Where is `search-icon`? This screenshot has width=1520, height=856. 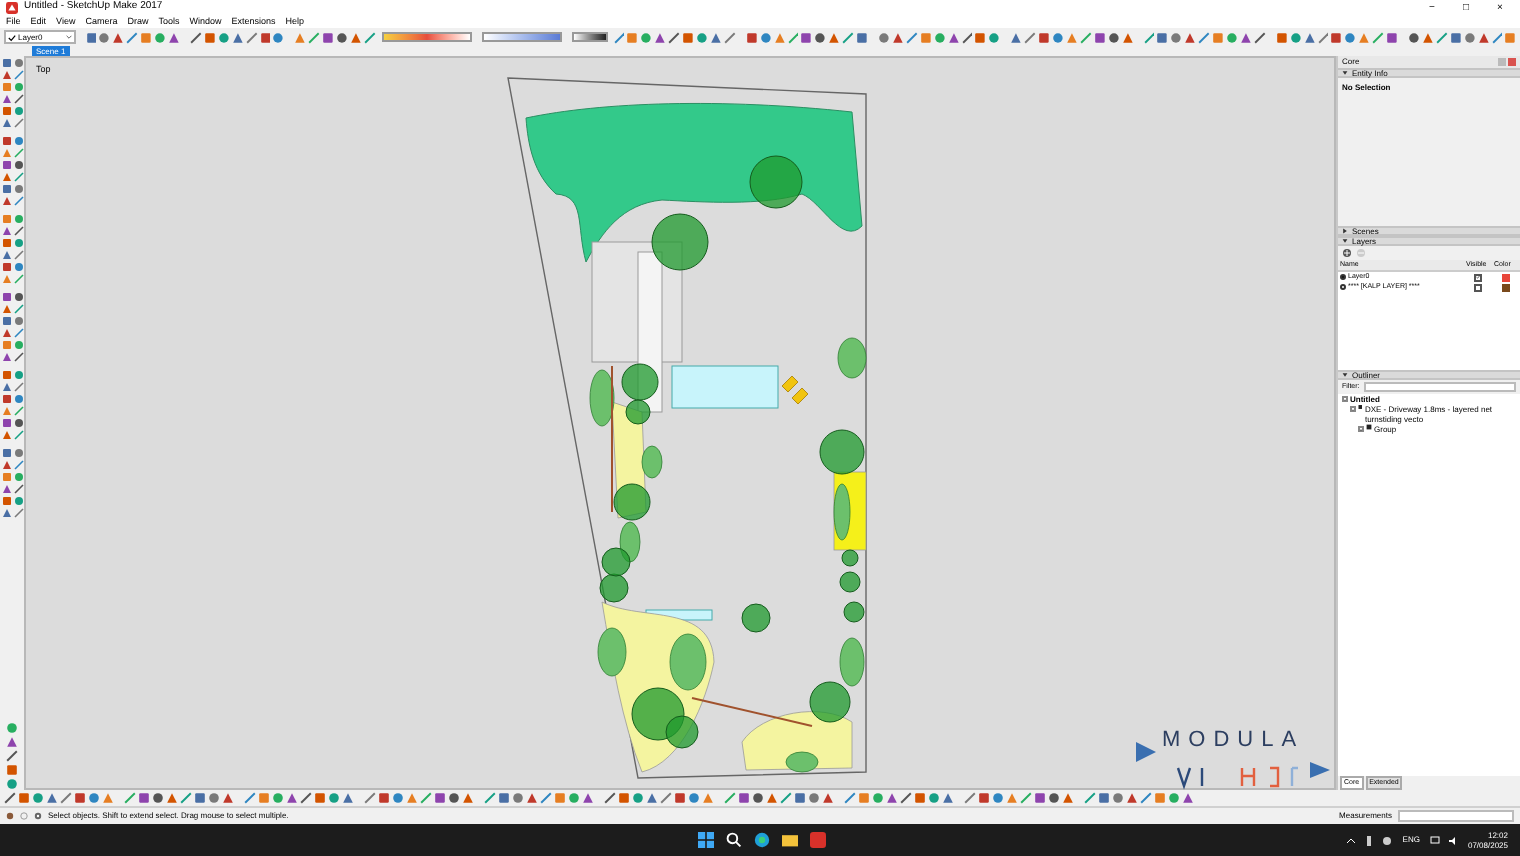 search-icon is located at coordinates (734, 840).